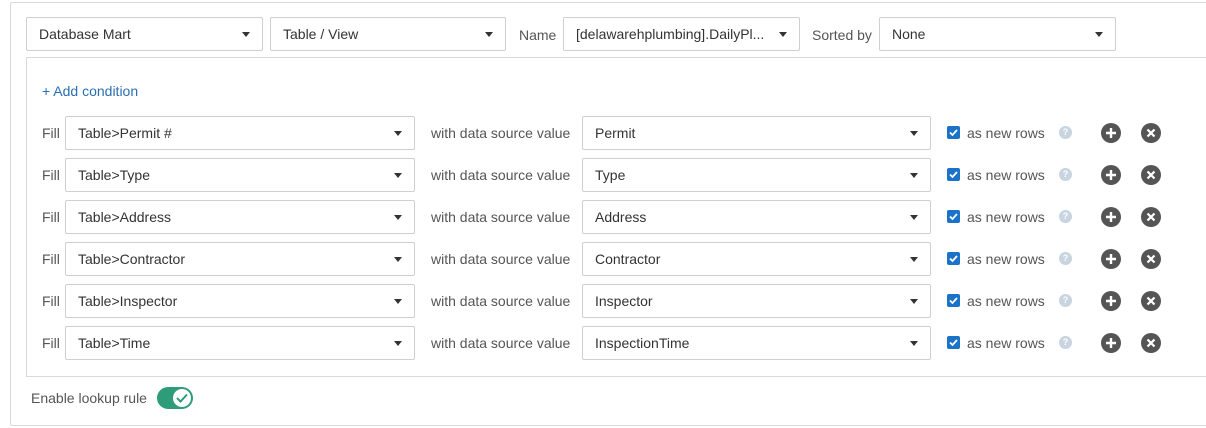 The image size is (1206, 428). Describe the element at coordinates (125, 217) in the screenshot. I see `target-field-value: Table>Address` at that location.